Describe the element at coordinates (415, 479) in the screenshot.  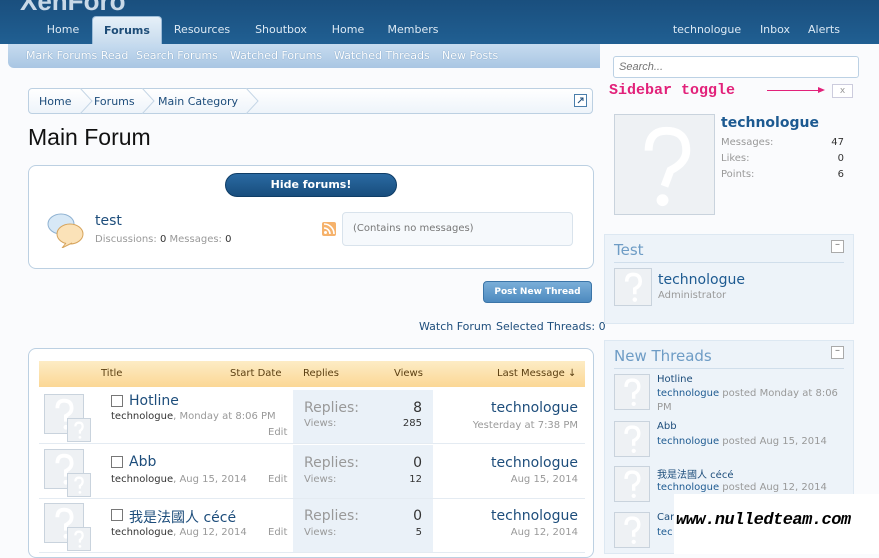
I see `views-count: 12` at that location.